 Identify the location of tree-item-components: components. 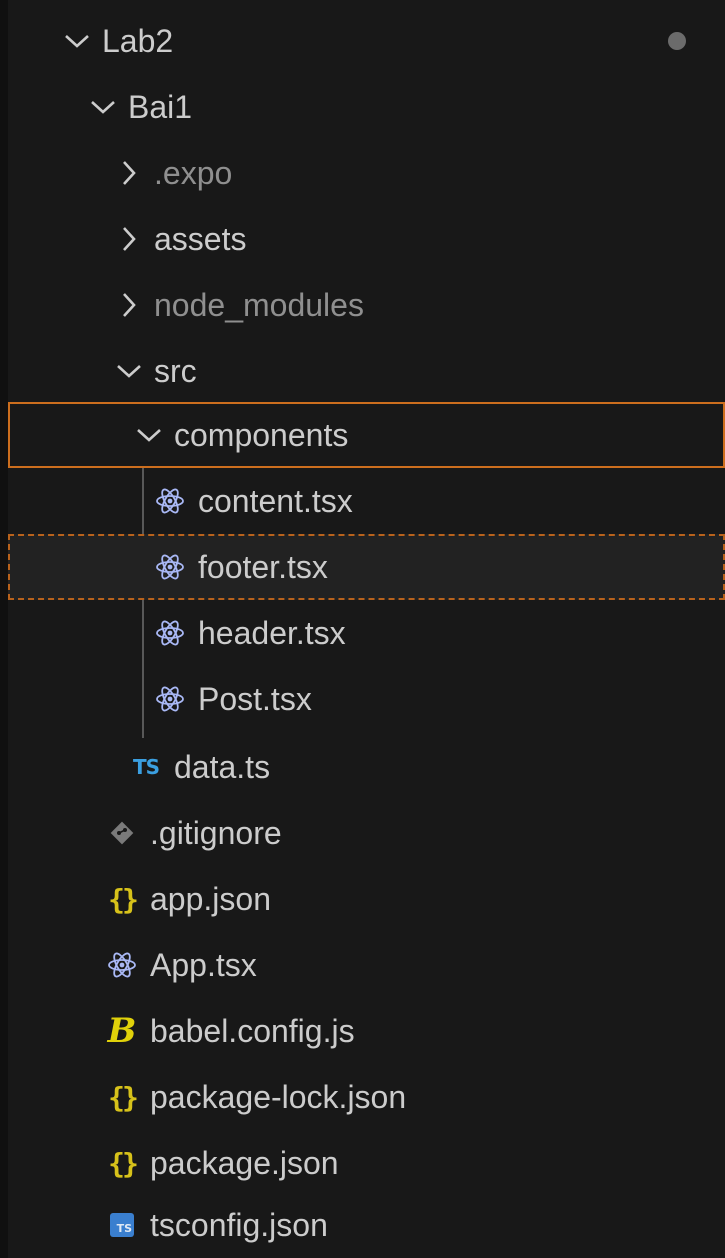
(366, 435).